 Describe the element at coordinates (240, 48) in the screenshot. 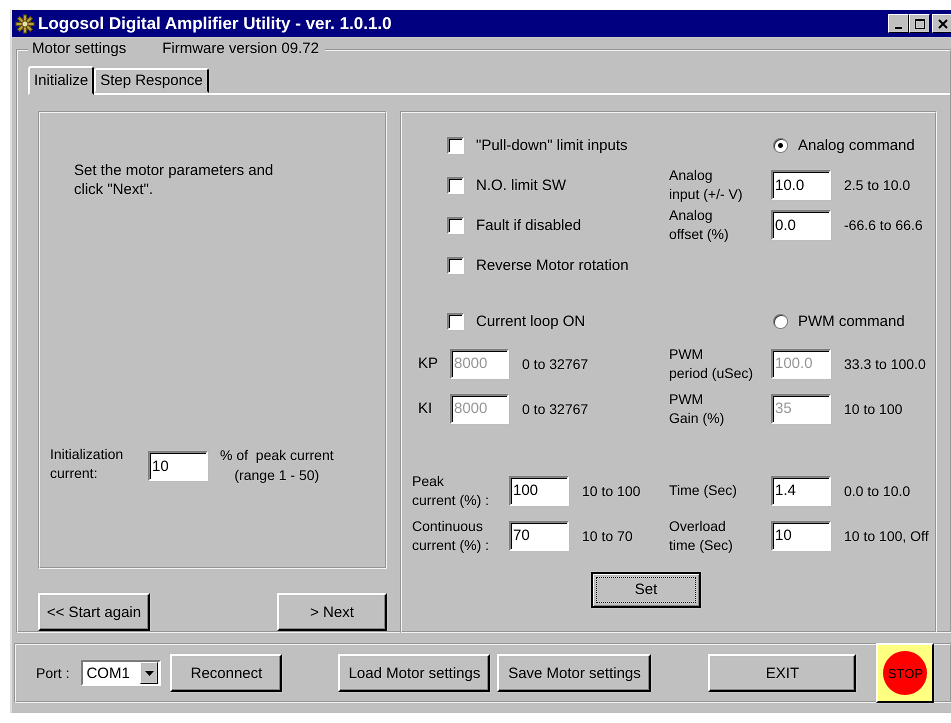

I see `firmware-version: Firmware version 09.72` at that location.